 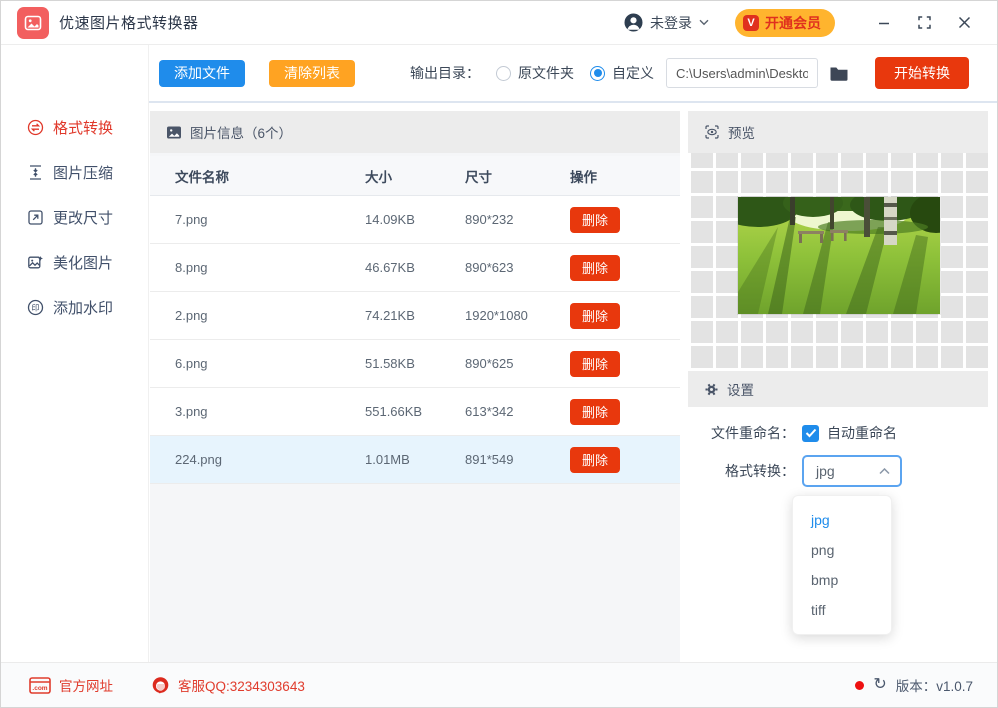 I want to click on sidebar-item-3: 美化图片, so click(x=74, y=262).